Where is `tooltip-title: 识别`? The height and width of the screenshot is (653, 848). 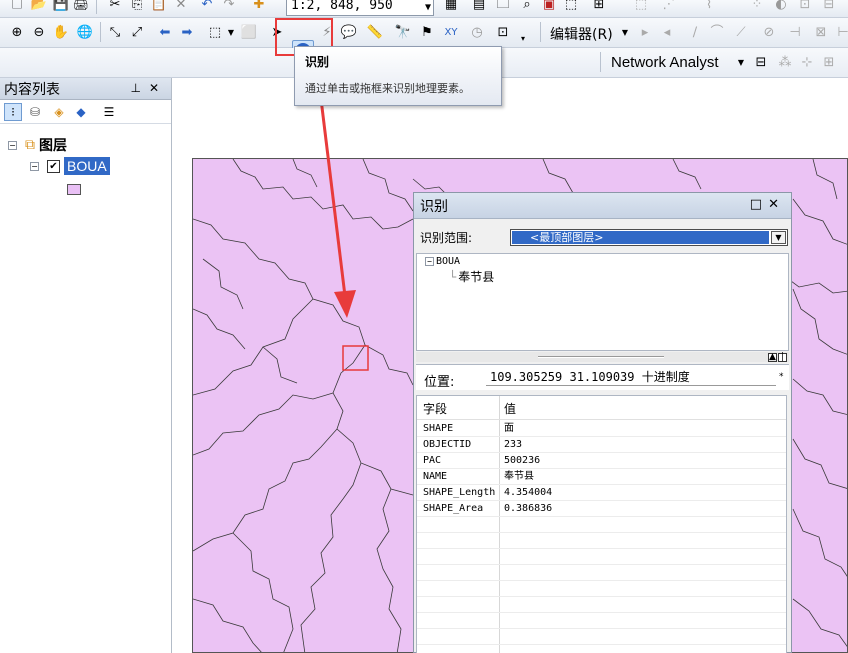 tooltip-title: 识别 is located at coordinates (317, 62).